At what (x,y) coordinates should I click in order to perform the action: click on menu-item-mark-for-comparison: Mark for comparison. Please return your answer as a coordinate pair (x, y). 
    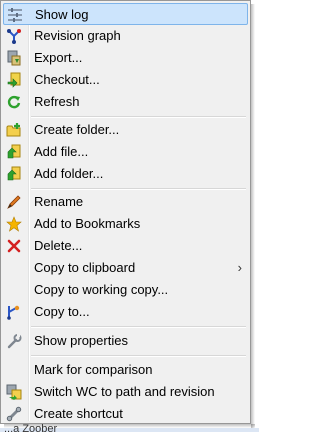
    Looking at the image, I should click on (125, 370).